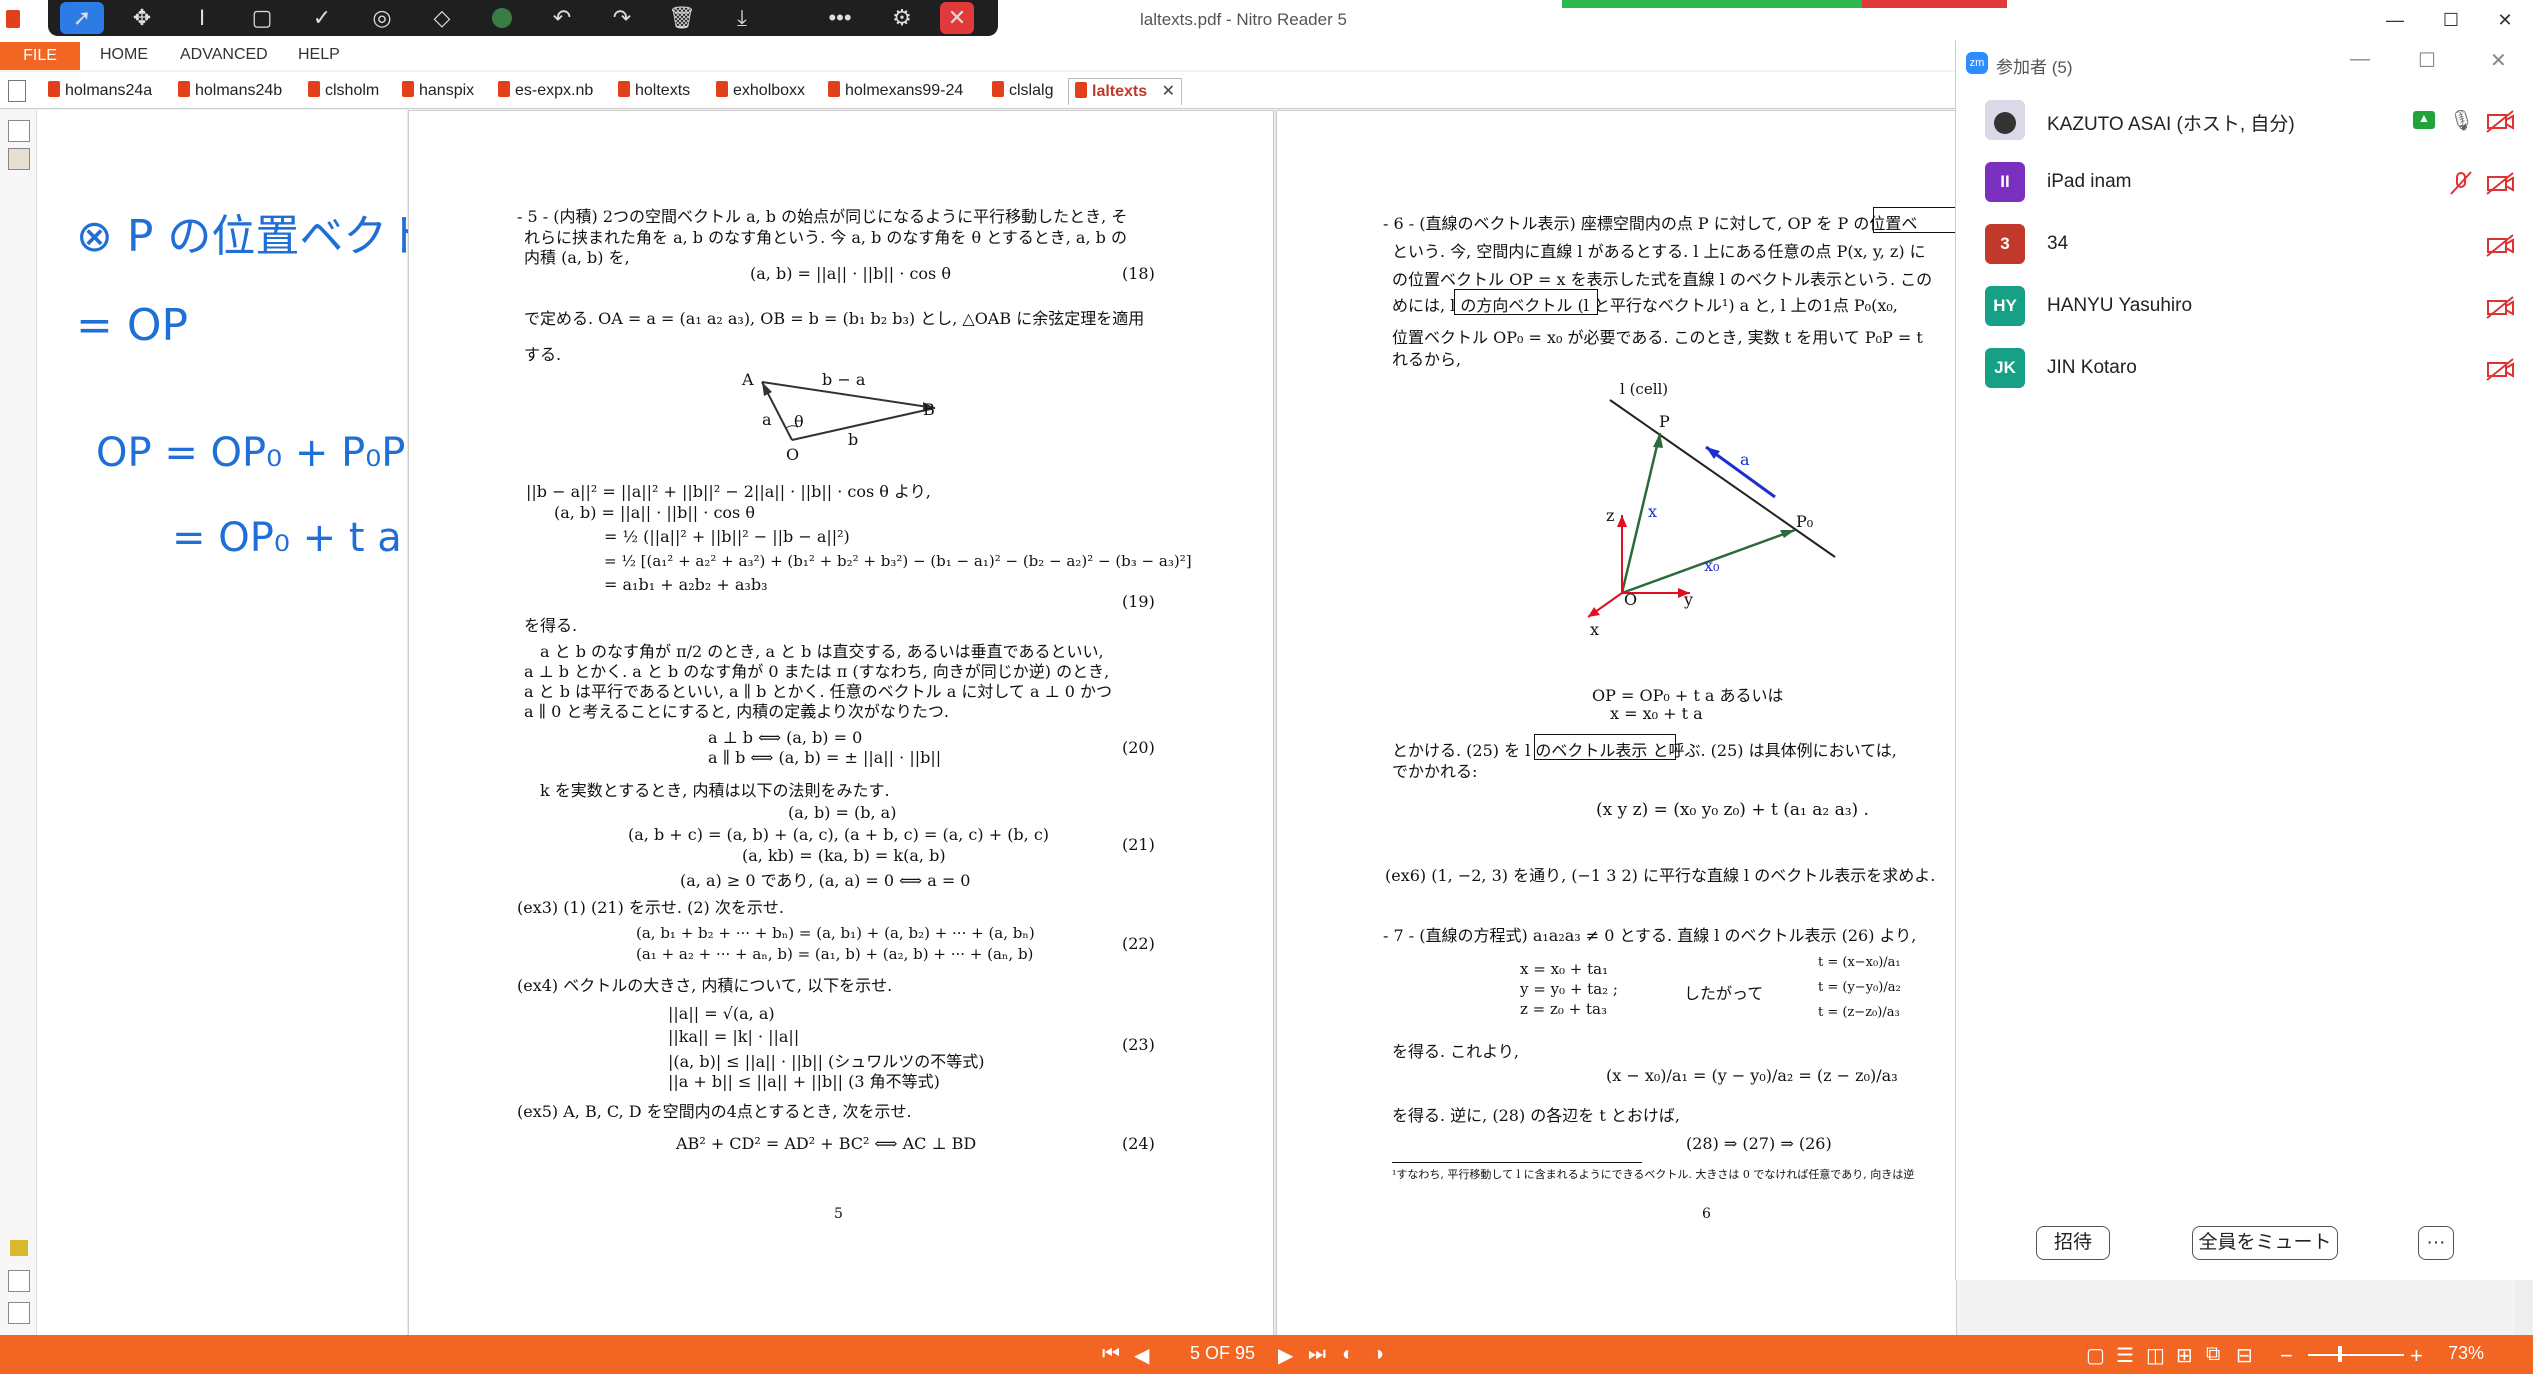  What do you see at coordinates (562, 18) in the screenshot?
I see `undo-icon: ↶` at bounding box center [562, 18].